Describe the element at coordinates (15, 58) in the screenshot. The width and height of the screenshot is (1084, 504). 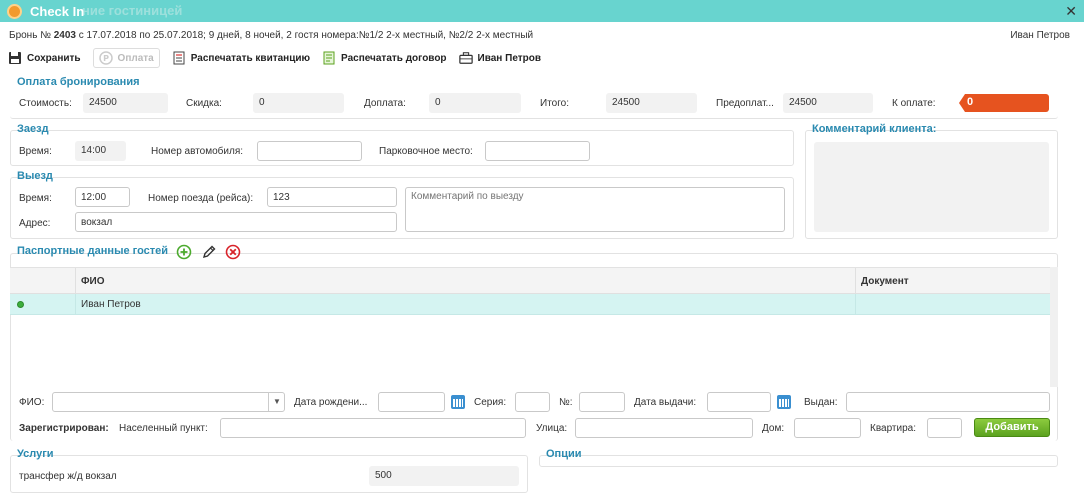
I see `floppy-disk-icon` at that location.